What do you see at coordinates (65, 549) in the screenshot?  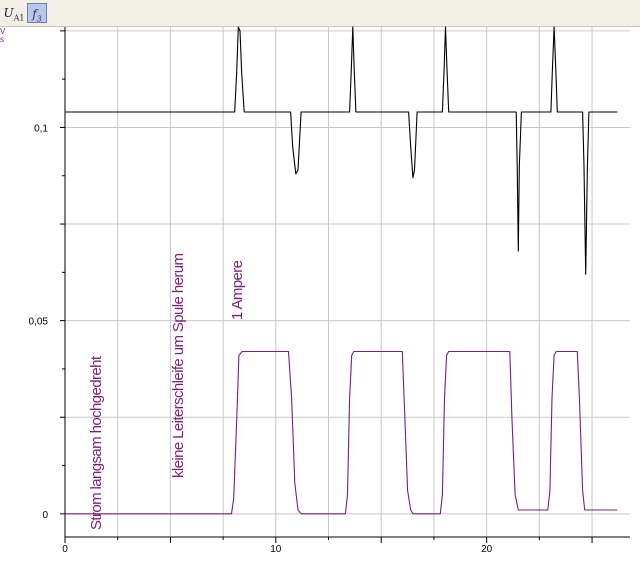 I see `x-tick-label: 0` at bounding box center [65, 549].